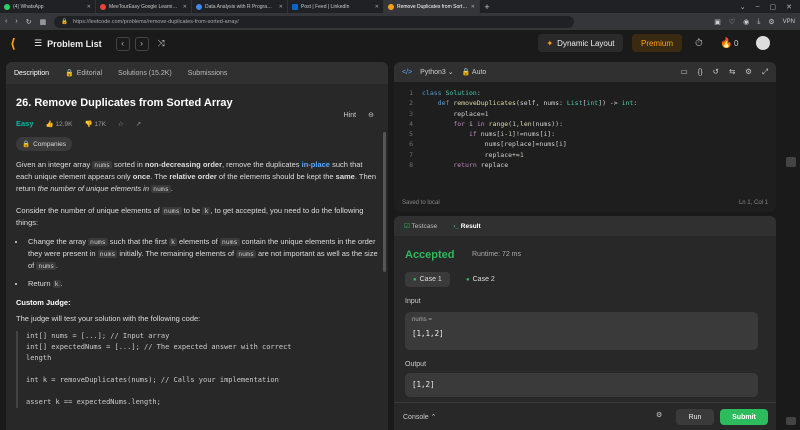 This screenshot has width=800, height=430. What do you see at coordinates (456, 226) in the screenshot?
I see `terminal-icon: ›_` at bounding box center [456, 226].